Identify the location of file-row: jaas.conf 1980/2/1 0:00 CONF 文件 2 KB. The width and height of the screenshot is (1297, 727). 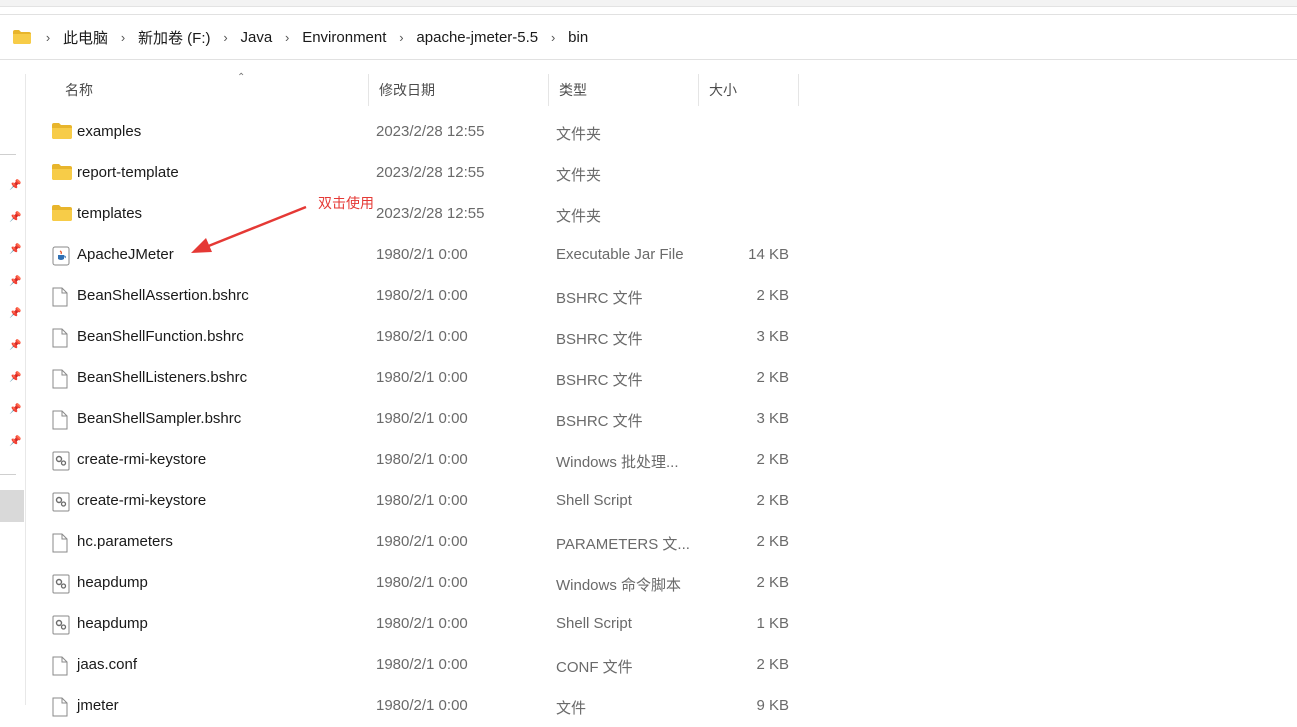
(661, 665).